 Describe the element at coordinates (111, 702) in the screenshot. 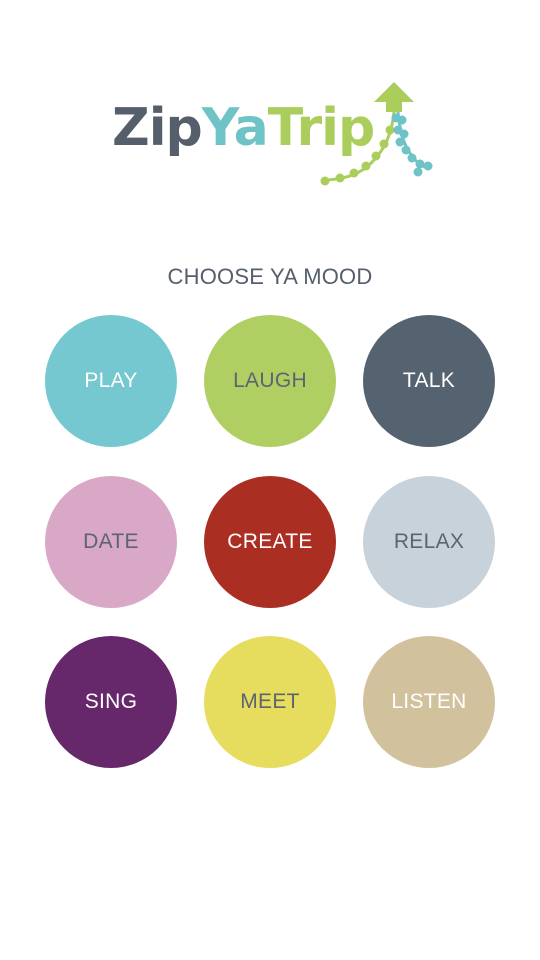

I see `mood-button-sing: SING` at that location.